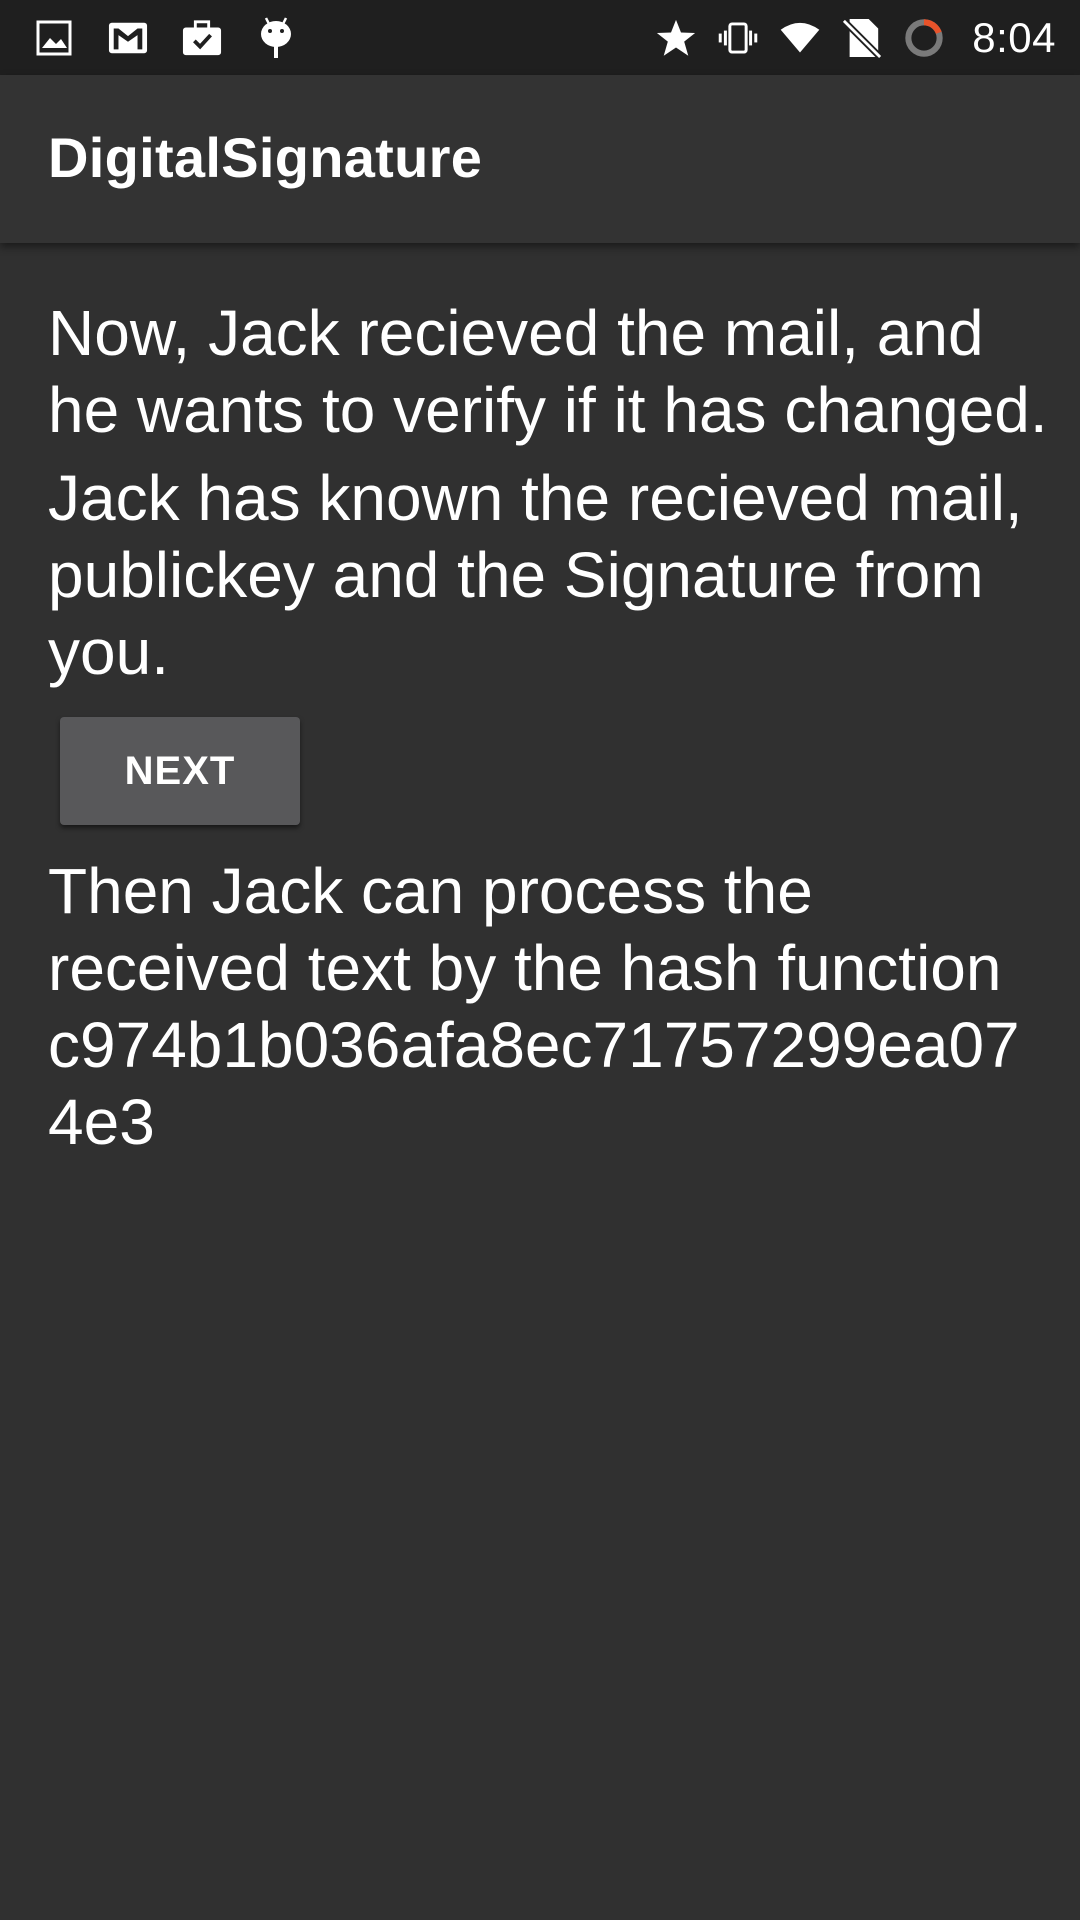 This screenshot has height=1920, width=1080. I want to click on image-icon, so click(54, 38).